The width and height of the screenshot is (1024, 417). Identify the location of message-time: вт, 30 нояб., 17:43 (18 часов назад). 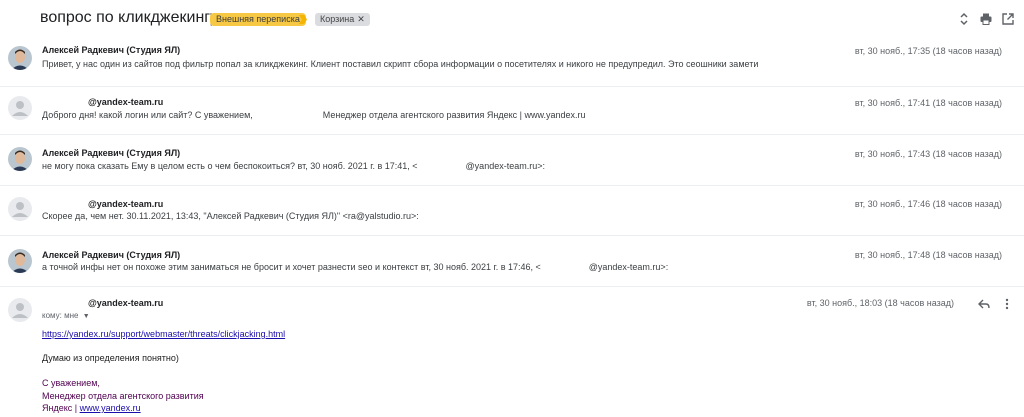
(928, 154).